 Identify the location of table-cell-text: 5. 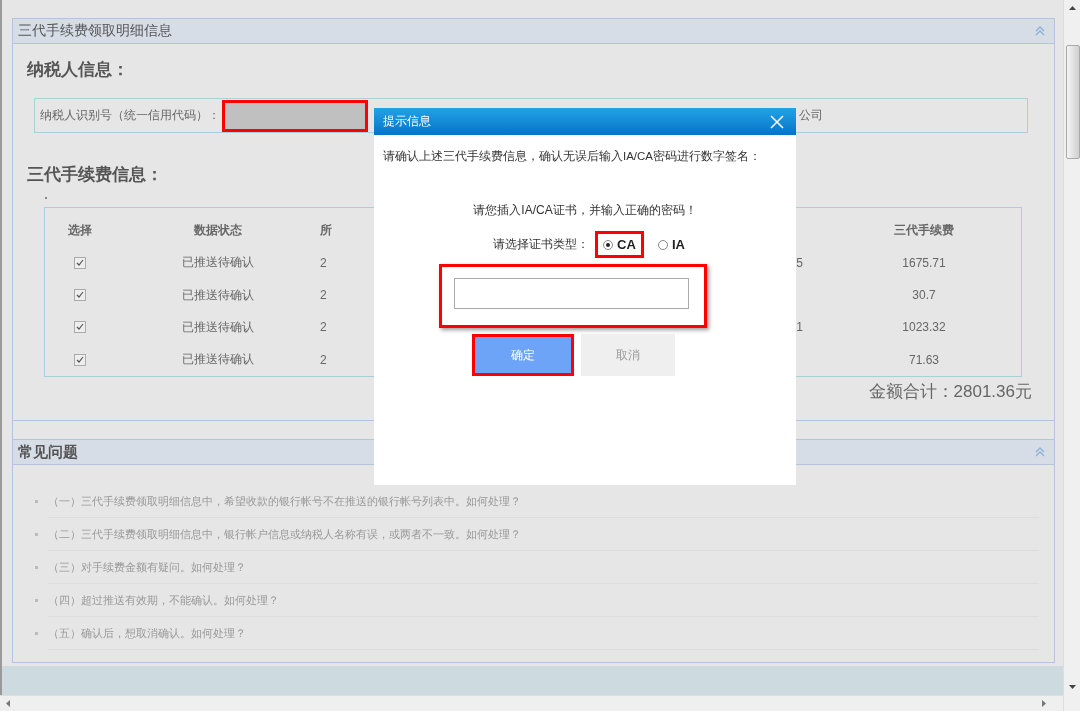
(799, 262).